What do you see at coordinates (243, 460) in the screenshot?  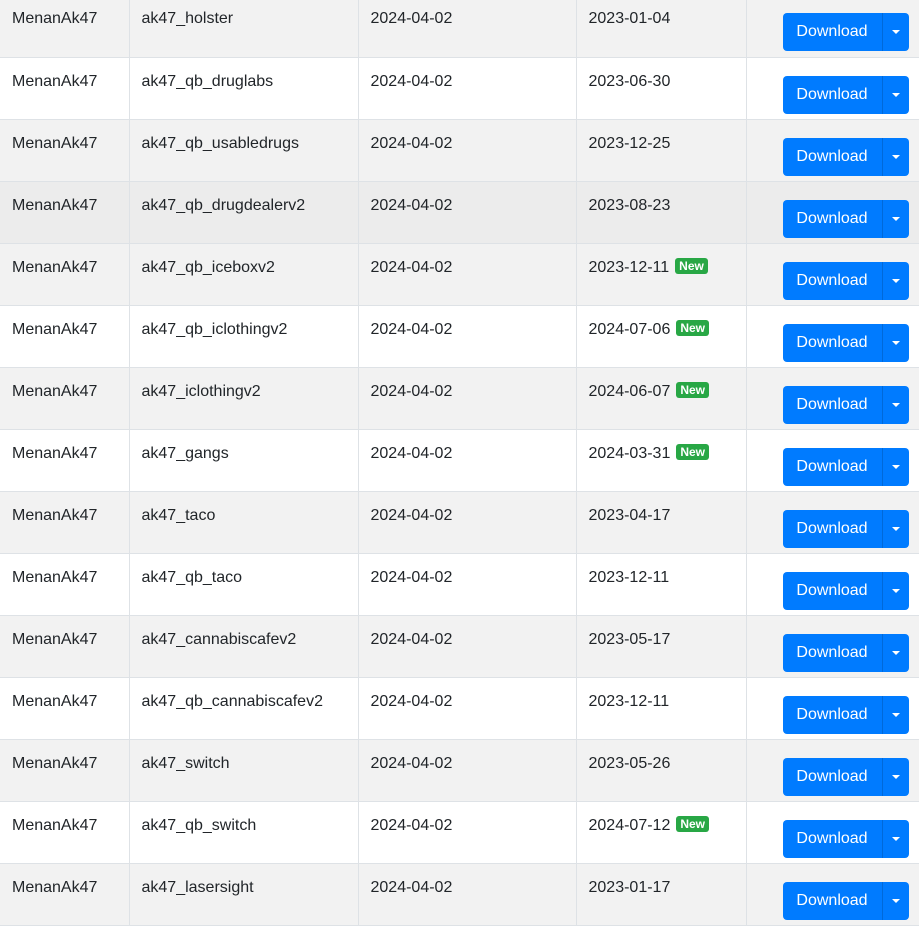 I see `resource-cell: ak47_gangs` at bounding box center [243, 460].